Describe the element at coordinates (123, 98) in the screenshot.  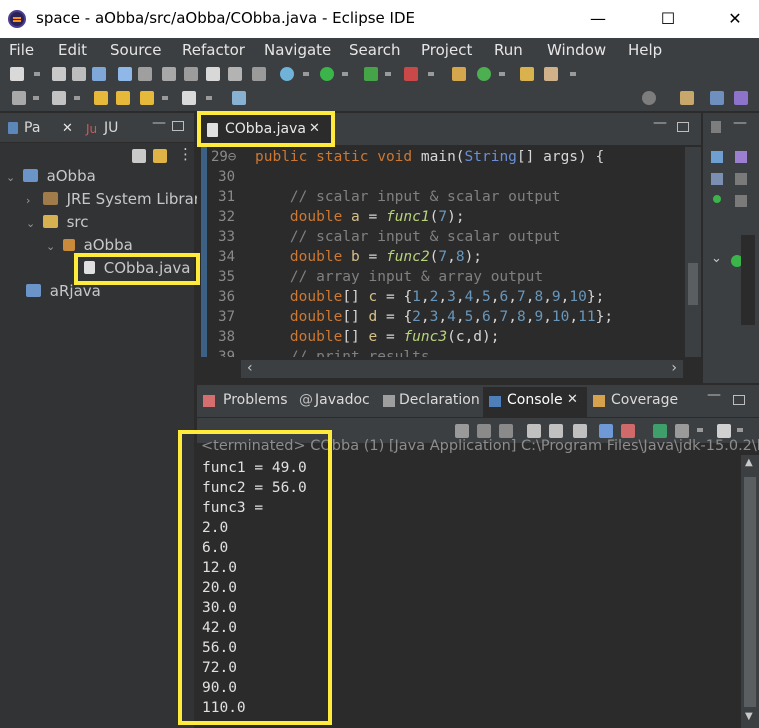
I see `next-edit-icon` at that location.